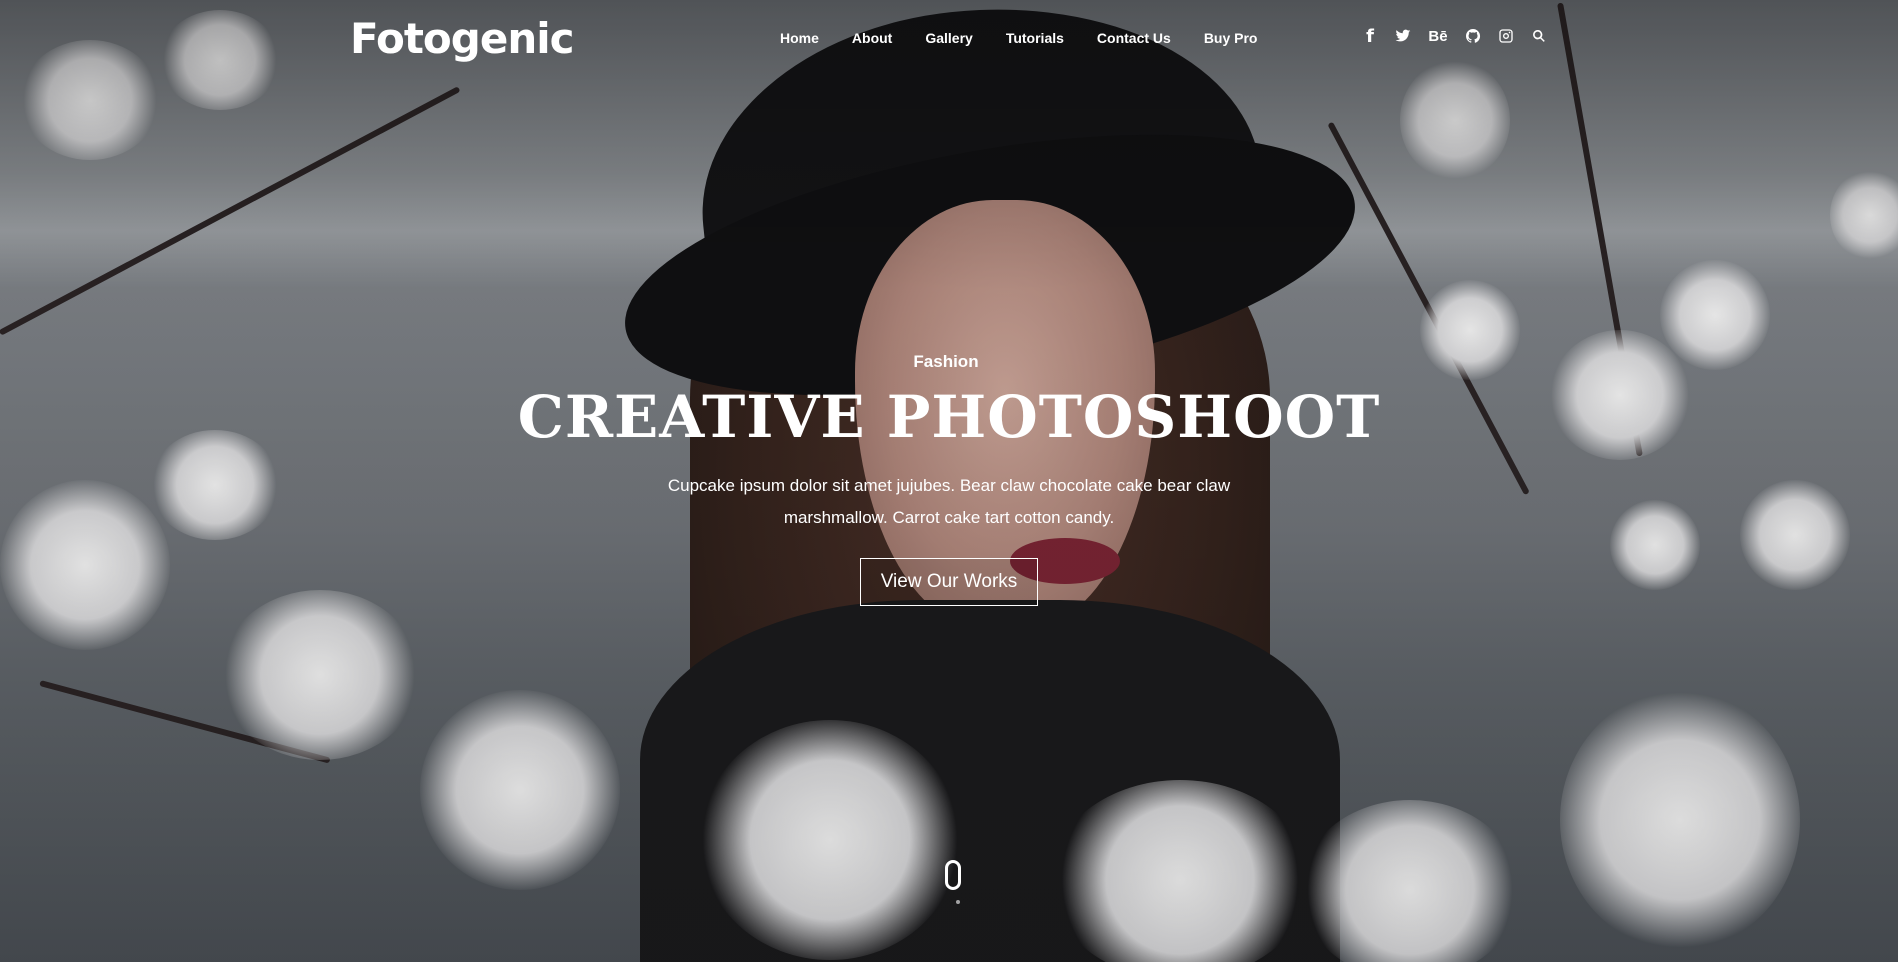 The height and width of the screenshot is (962, 1898). Describe the element at coordinates (949, 581) in the screenshot. I see `view-our-works-button: View Our Works` at that location.